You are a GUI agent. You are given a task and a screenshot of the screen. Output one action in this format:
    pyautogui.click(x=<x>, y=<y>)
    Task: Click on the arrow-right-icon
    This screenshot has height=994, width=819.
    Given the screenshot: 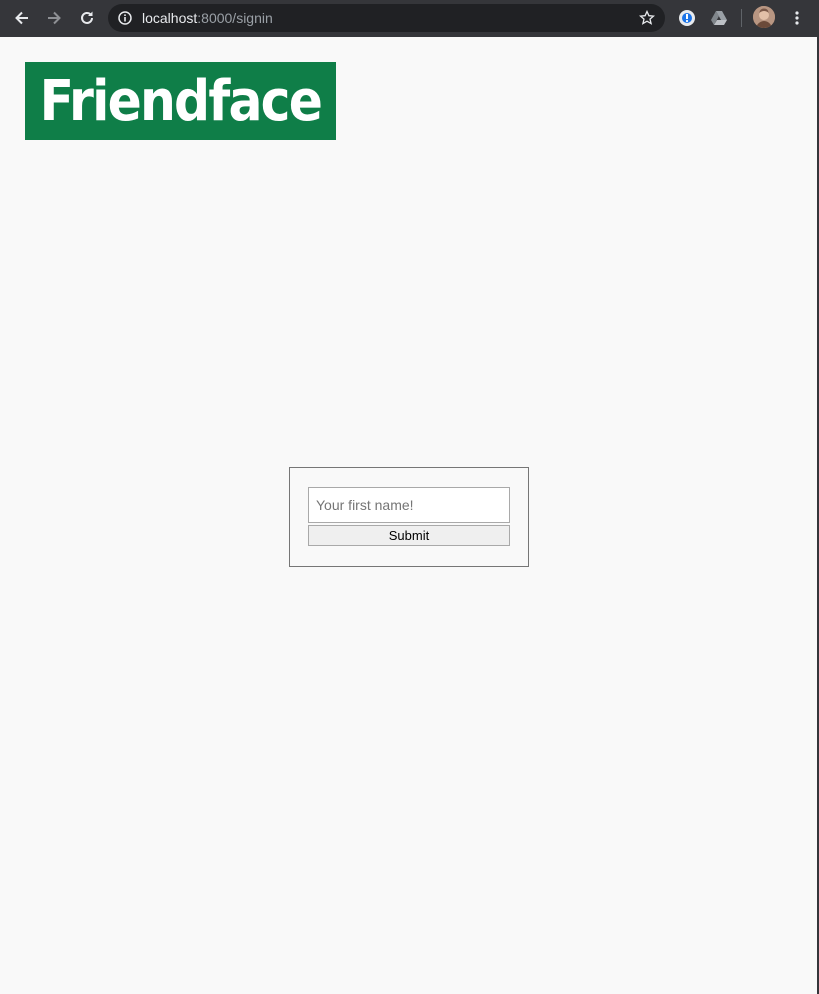 What is the action you would take?
    pyautogui.click(x=54, y=18)
    